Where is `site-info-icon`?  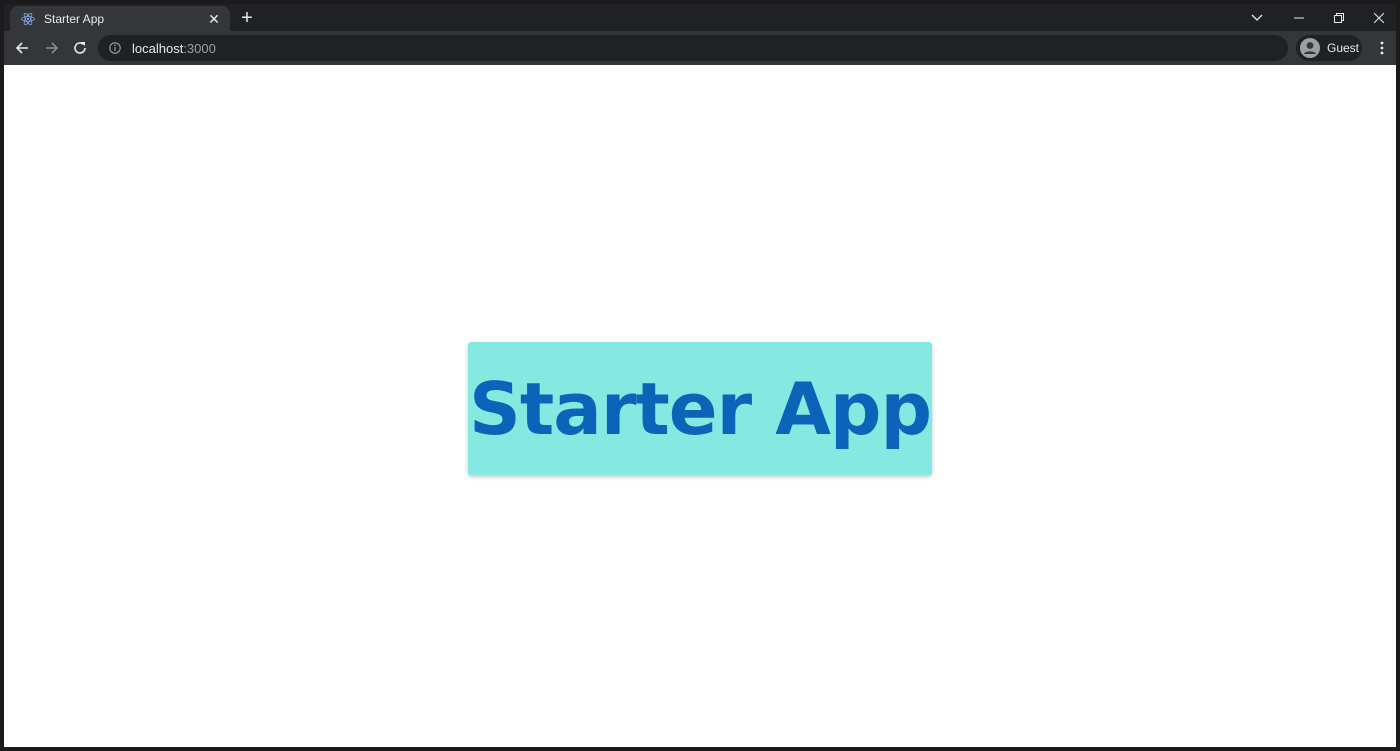
site-info-icon is located at coordinates (115, 48).